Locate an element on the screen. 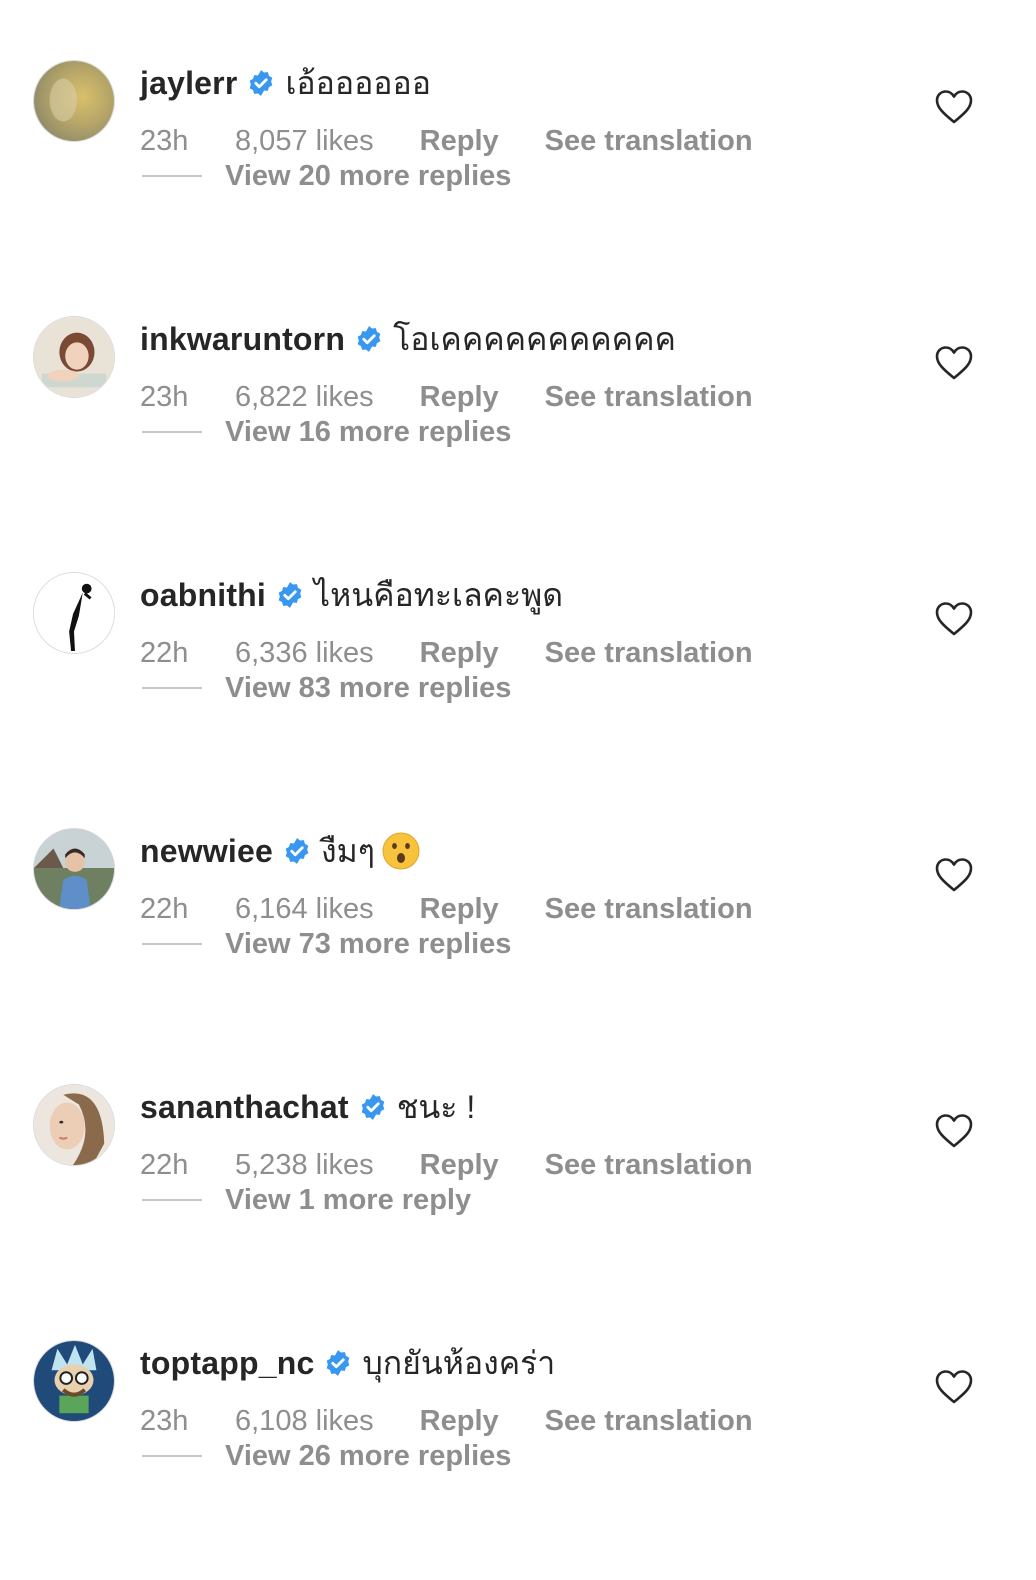 The image size is (1036, 1580). comment-meta: 23h 6,822 likes Reply See translation is located at coordinates (446, 397).